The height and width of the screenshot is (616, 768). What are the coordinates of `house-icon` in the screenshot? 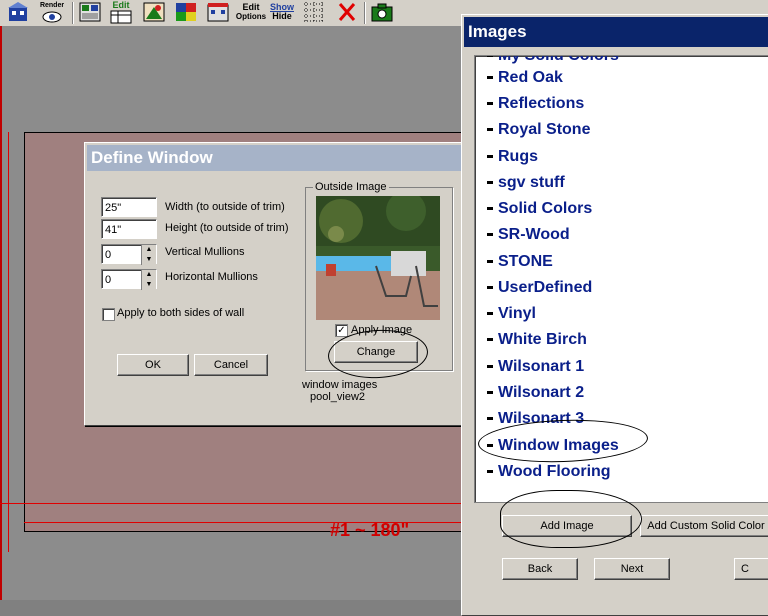 It's located at (18, 11).